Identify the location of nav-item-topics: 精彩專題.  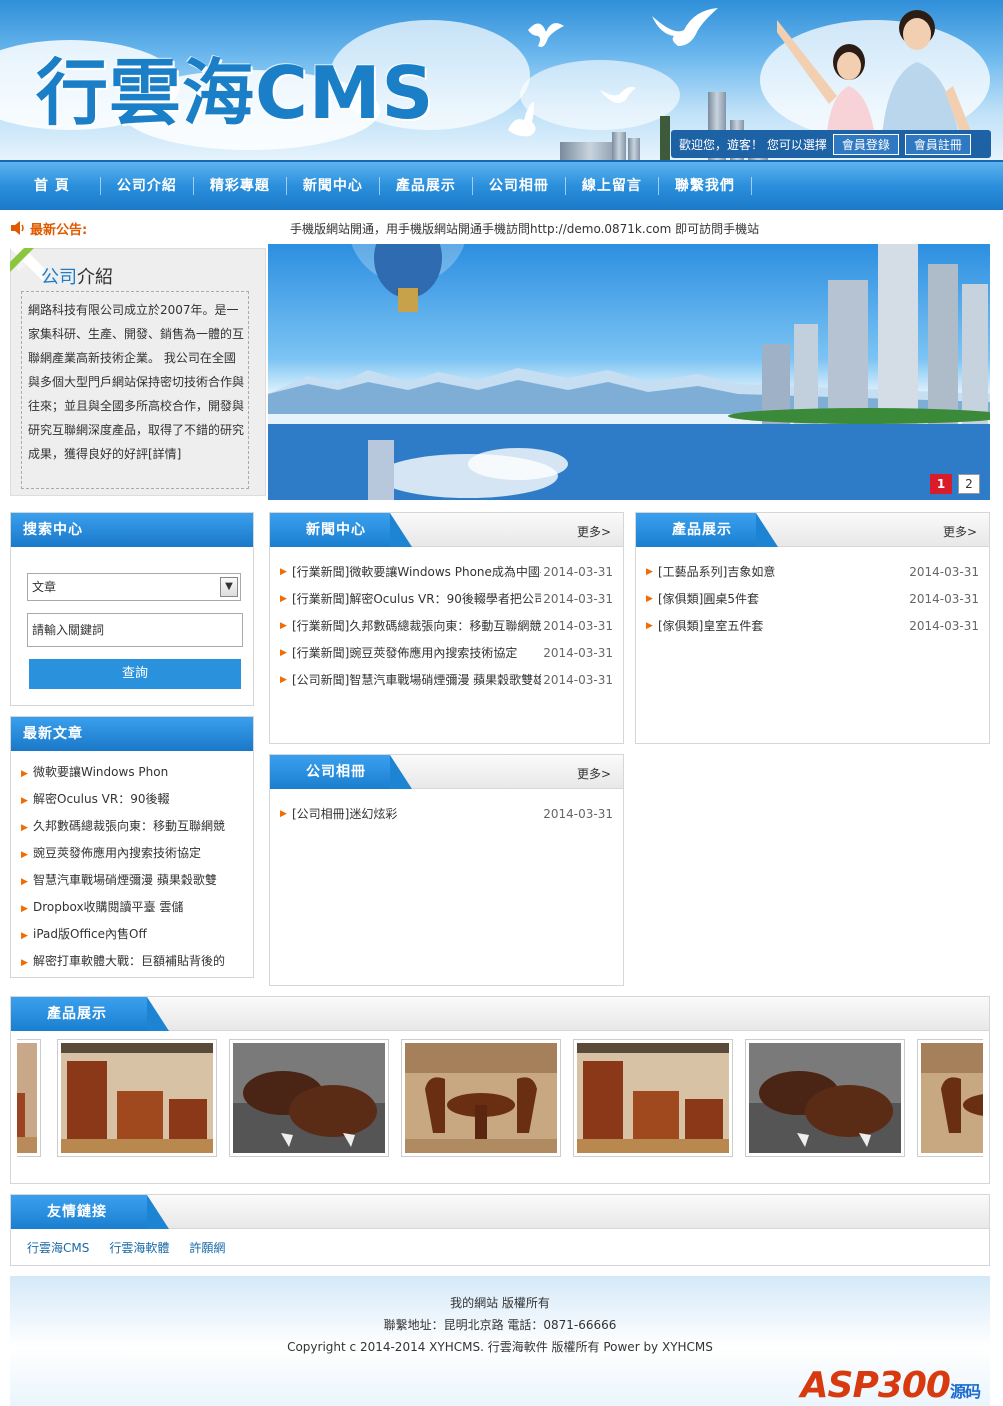
(240, 186).